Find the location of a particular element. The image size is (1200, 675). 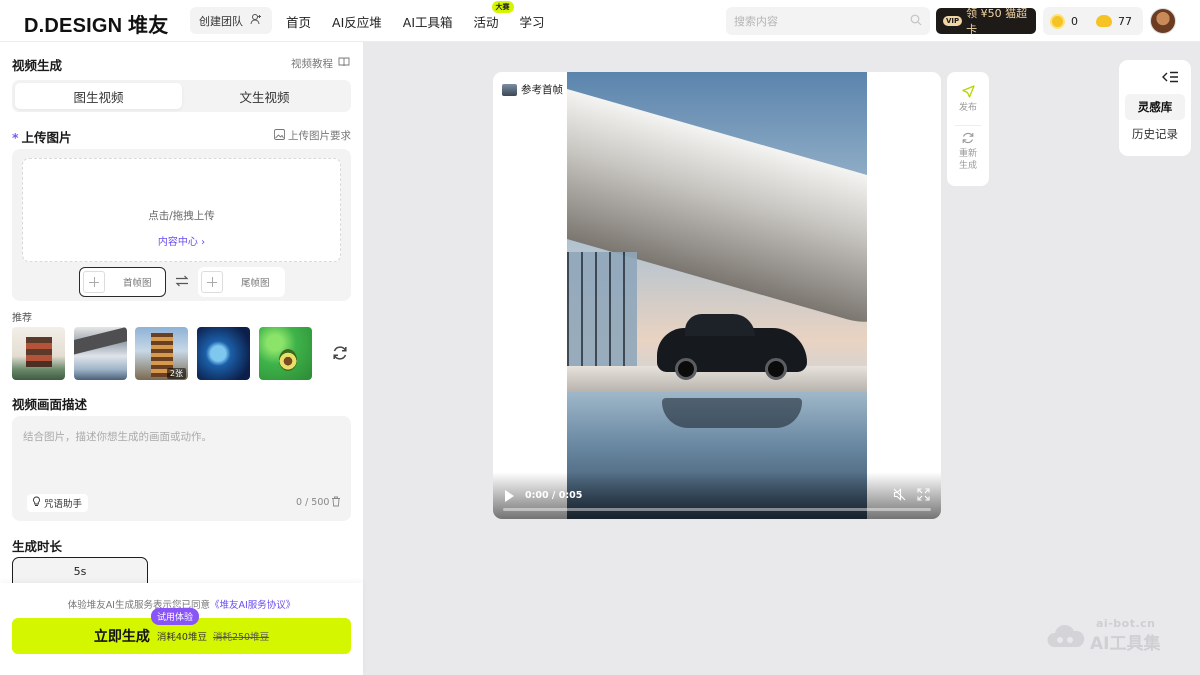

upload-dropzone: 点击/拖拽上传 内容中心 › is located at coordinates (181, 210).